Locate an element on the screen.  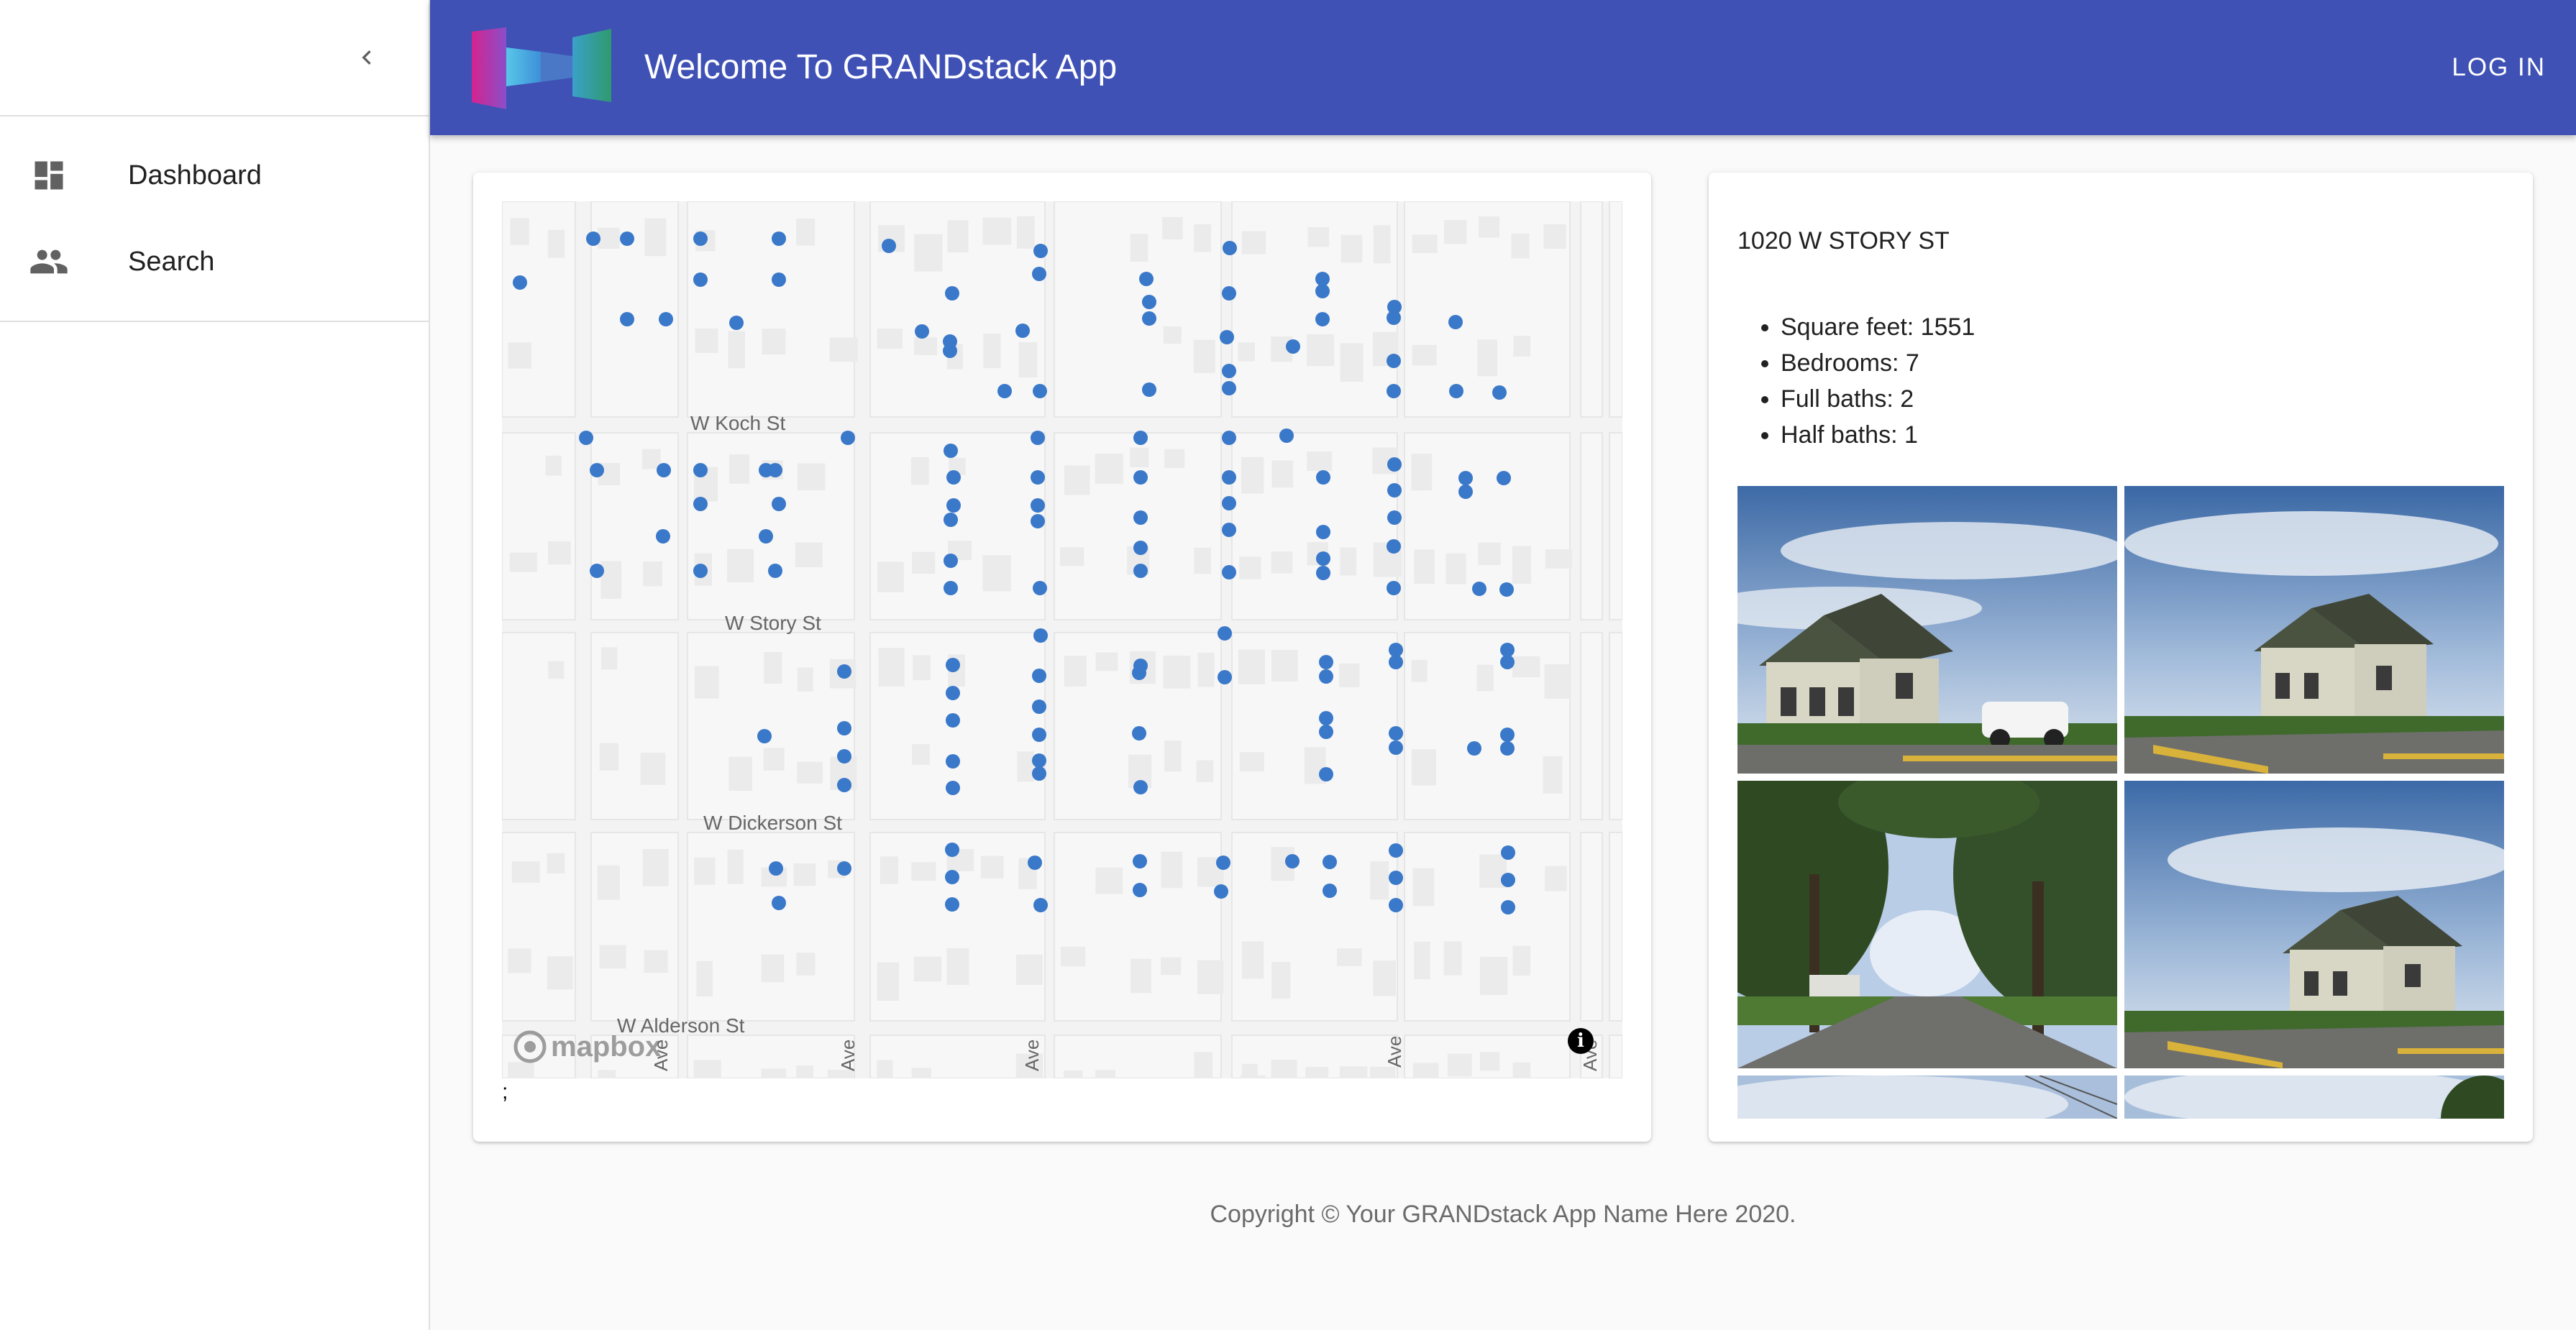
mapbox-logo: mapbox is located at coordinates (586, 1047).